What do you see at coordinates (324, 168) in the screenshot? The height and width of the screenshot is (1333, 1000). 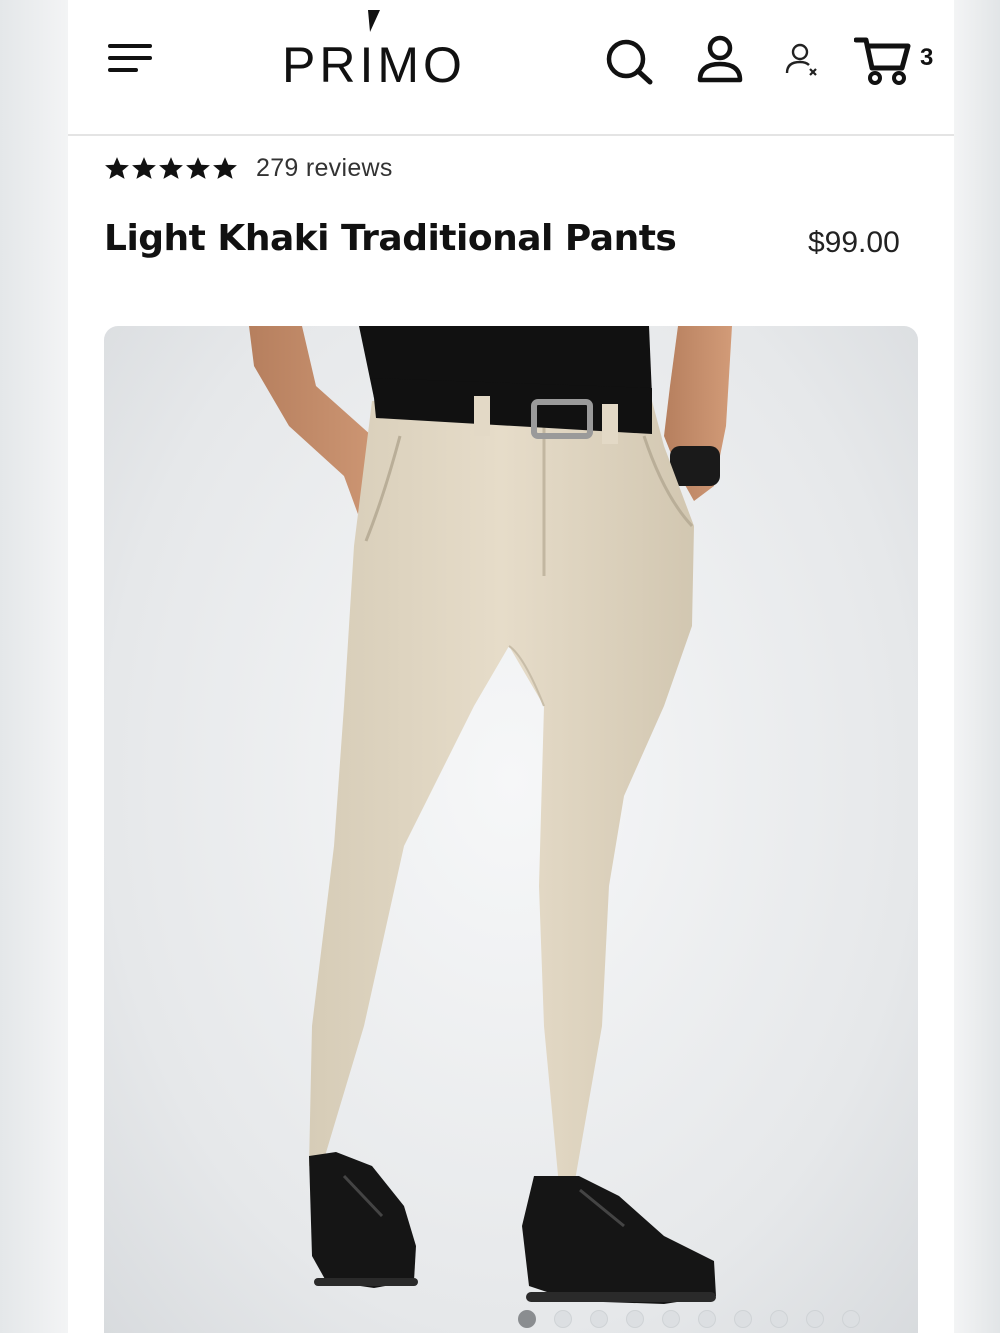 I see `review-count: 279 reviews` at bounding box center [324, 168].